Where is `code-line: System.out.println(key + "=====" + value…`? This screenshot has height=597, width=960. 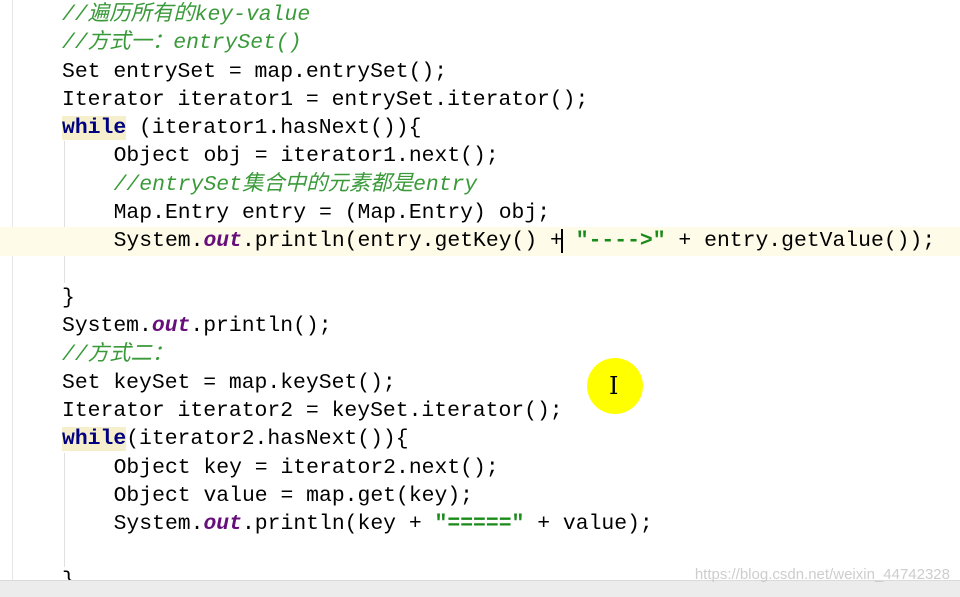 code-line: System.out.println(key + "=====" + value… is located at coordinates (480, 524).